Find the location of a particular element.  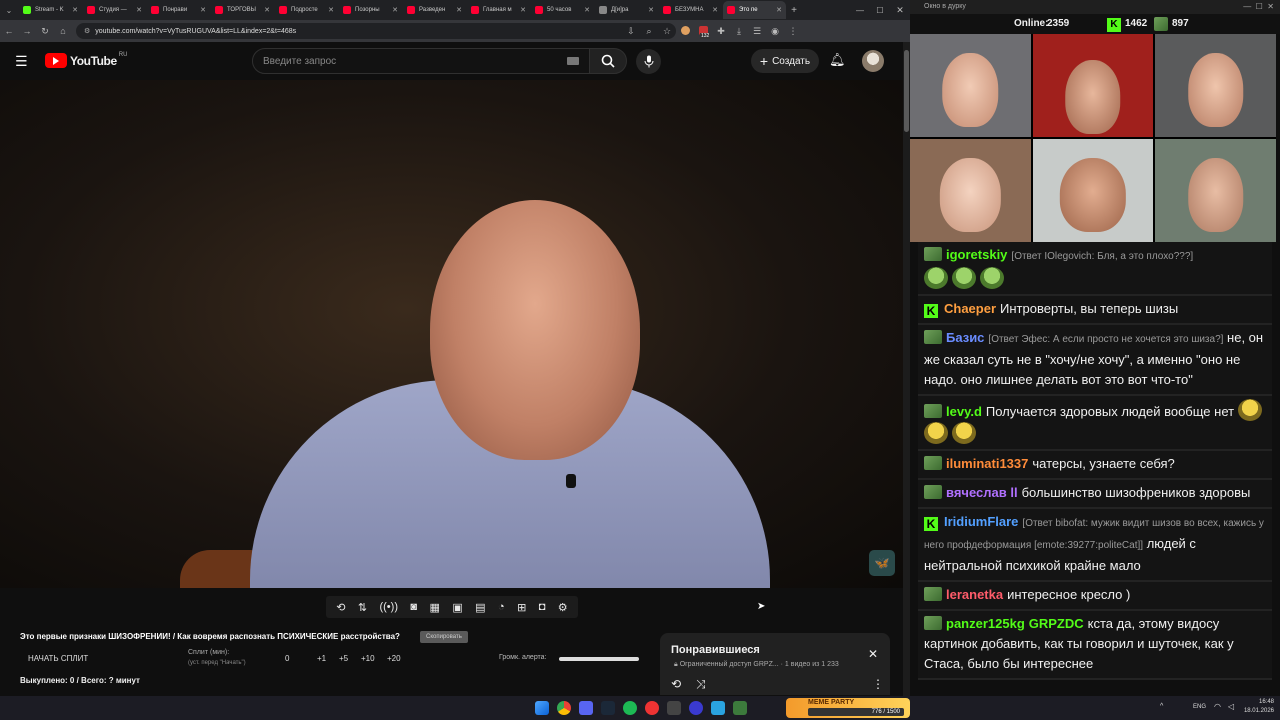

broadcast-icon: ((•)) is located at coordinates (388, 607).